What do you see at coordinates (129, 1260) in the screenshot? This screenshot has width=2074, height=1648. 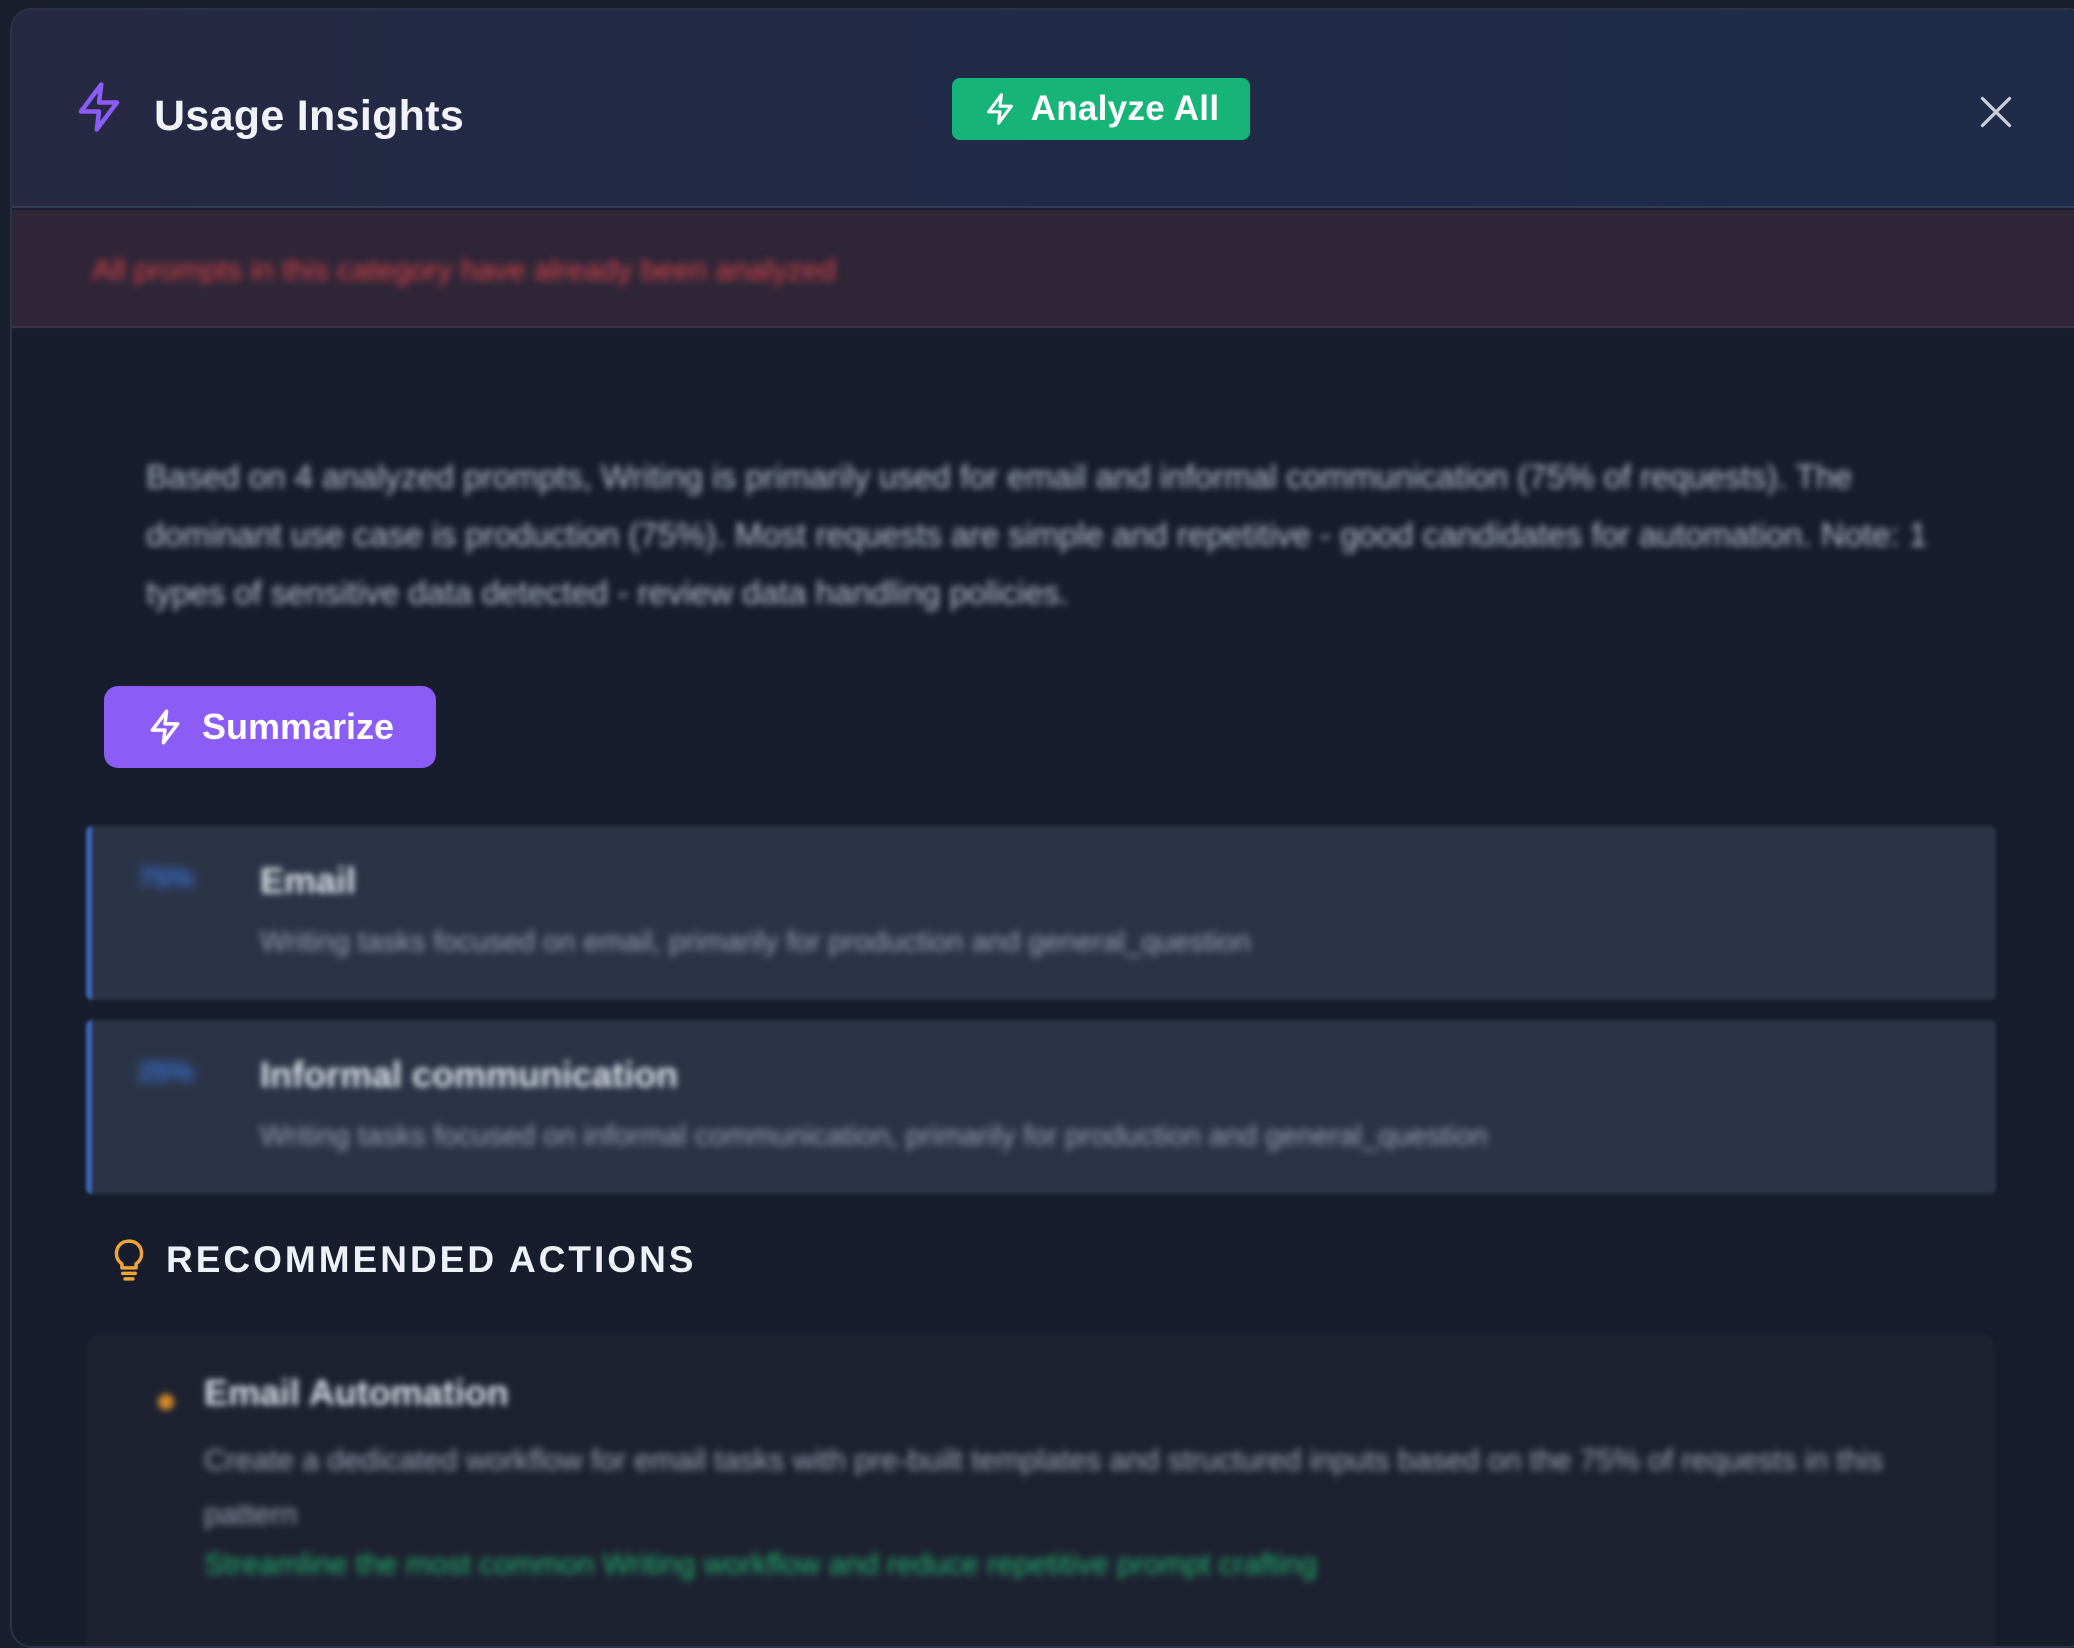 I see `lightbulb-icon` at bounding box center [129, 1260].